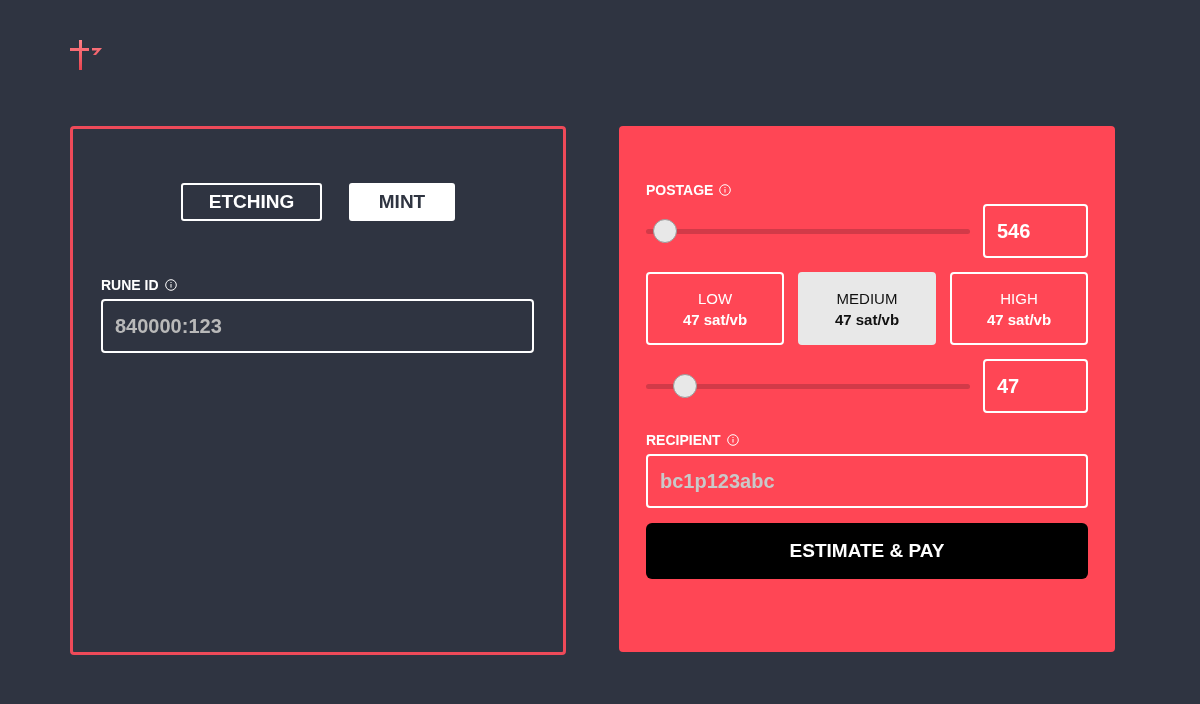 The height and width of the screenshot is (704, 1200). Describe the element at coordinates (867, 481) in the screenshot. I see `recipient-input: bc1p123abc` at that location.